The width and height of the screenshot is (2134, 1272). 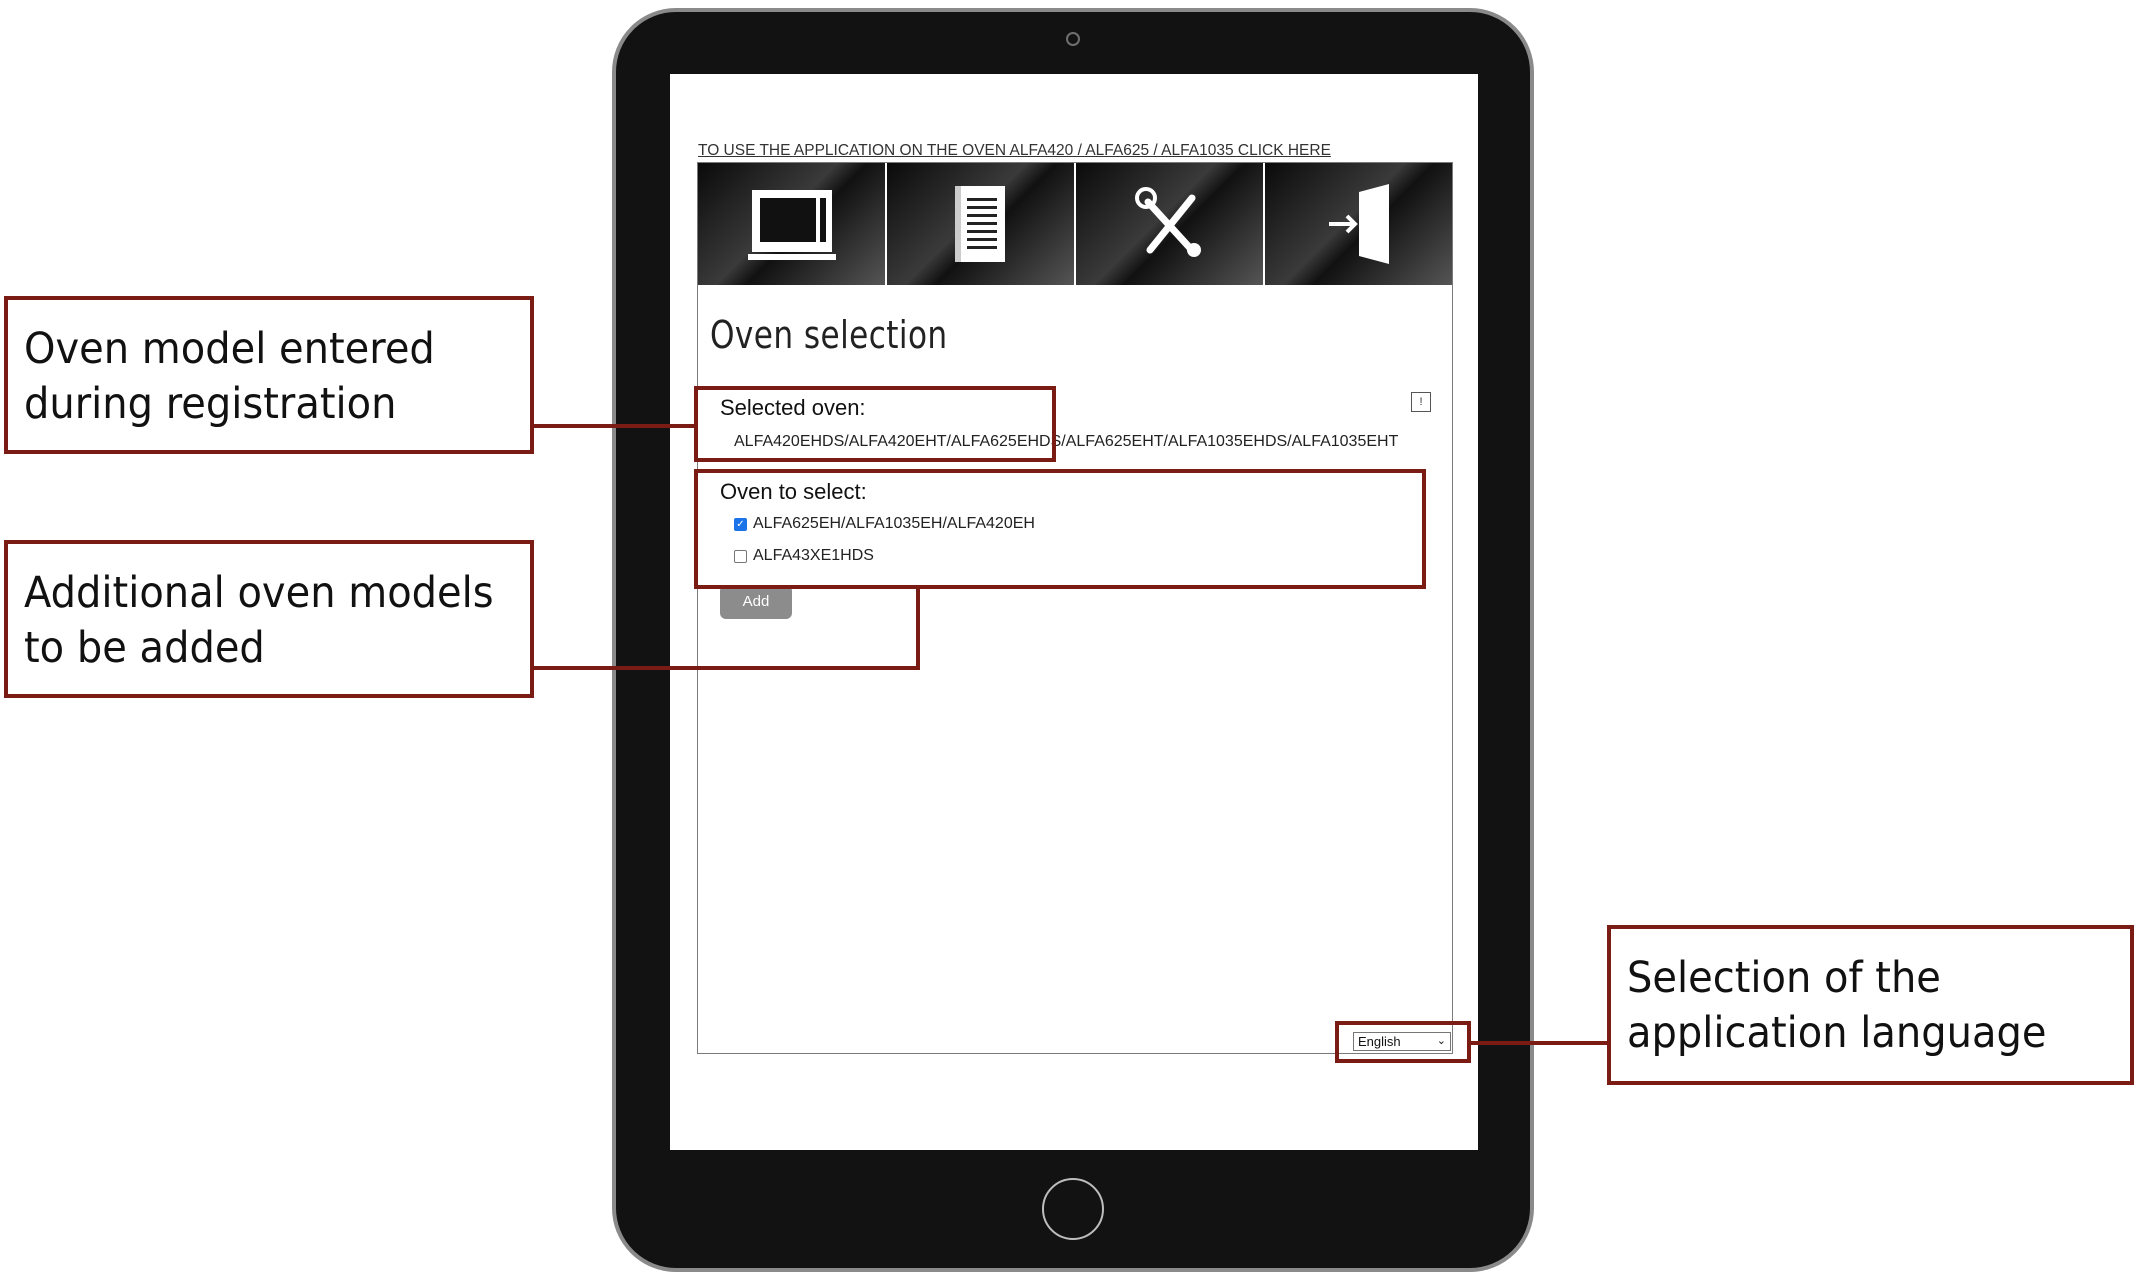 I want to click on tools-icon, so click(x=1167, y=222).